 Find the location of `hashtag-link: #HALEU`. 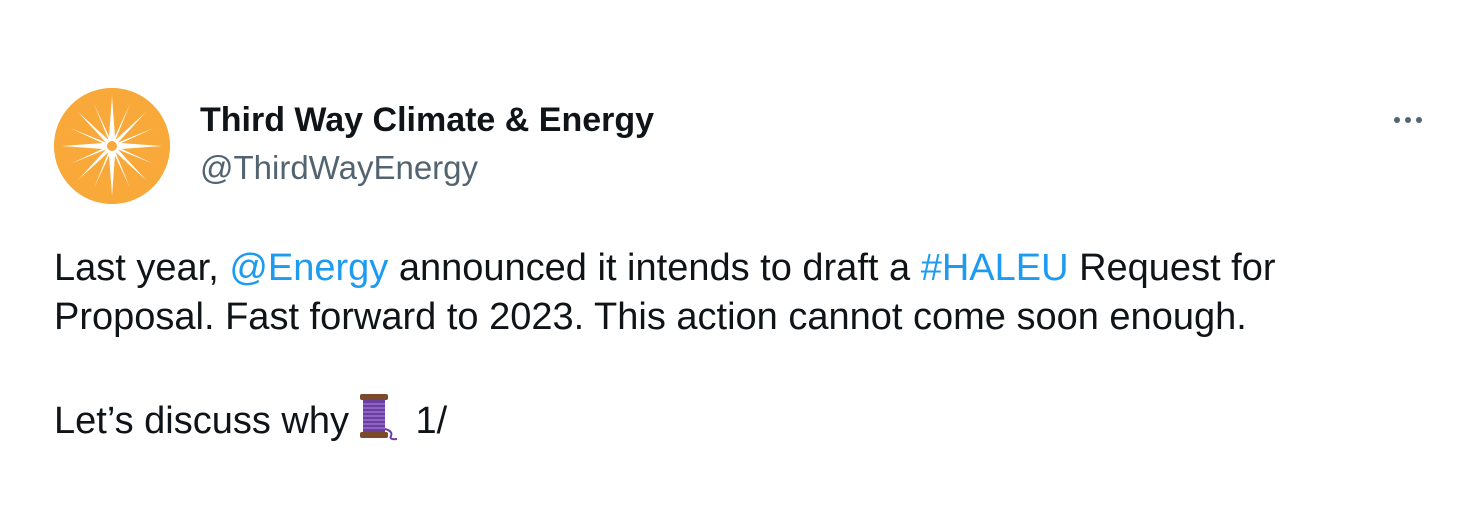

hashtag-link: #HALEU is located at coordinates (995, 268).